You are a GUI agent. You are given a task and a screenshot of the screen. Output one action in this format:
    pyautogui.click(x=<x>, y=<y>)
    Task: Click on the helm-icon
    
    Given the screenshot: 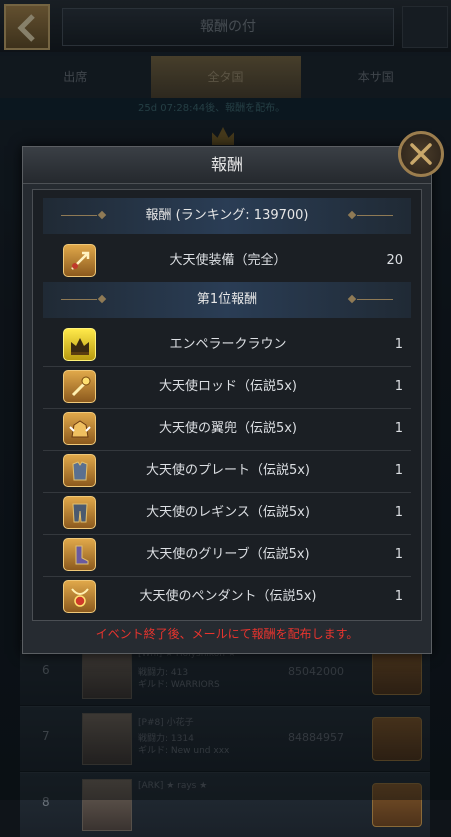 What is the action you would take?
    pyautogui.click(x=79, y=428)
    